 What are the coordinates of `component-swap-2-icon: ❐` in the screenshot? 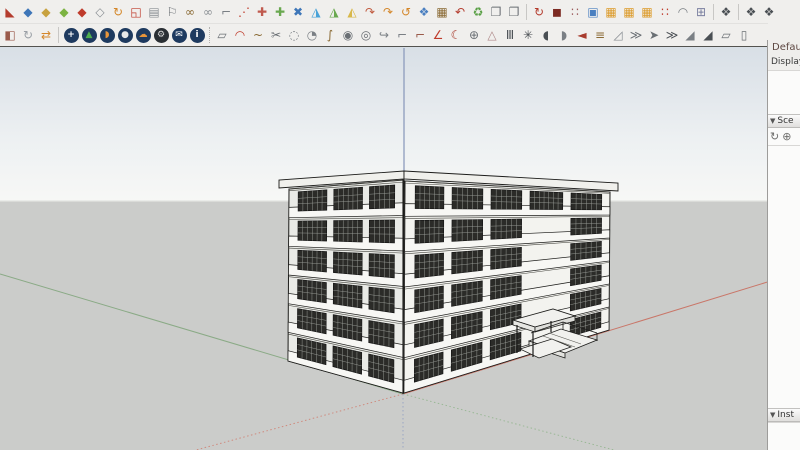 It's located at (514, 11).